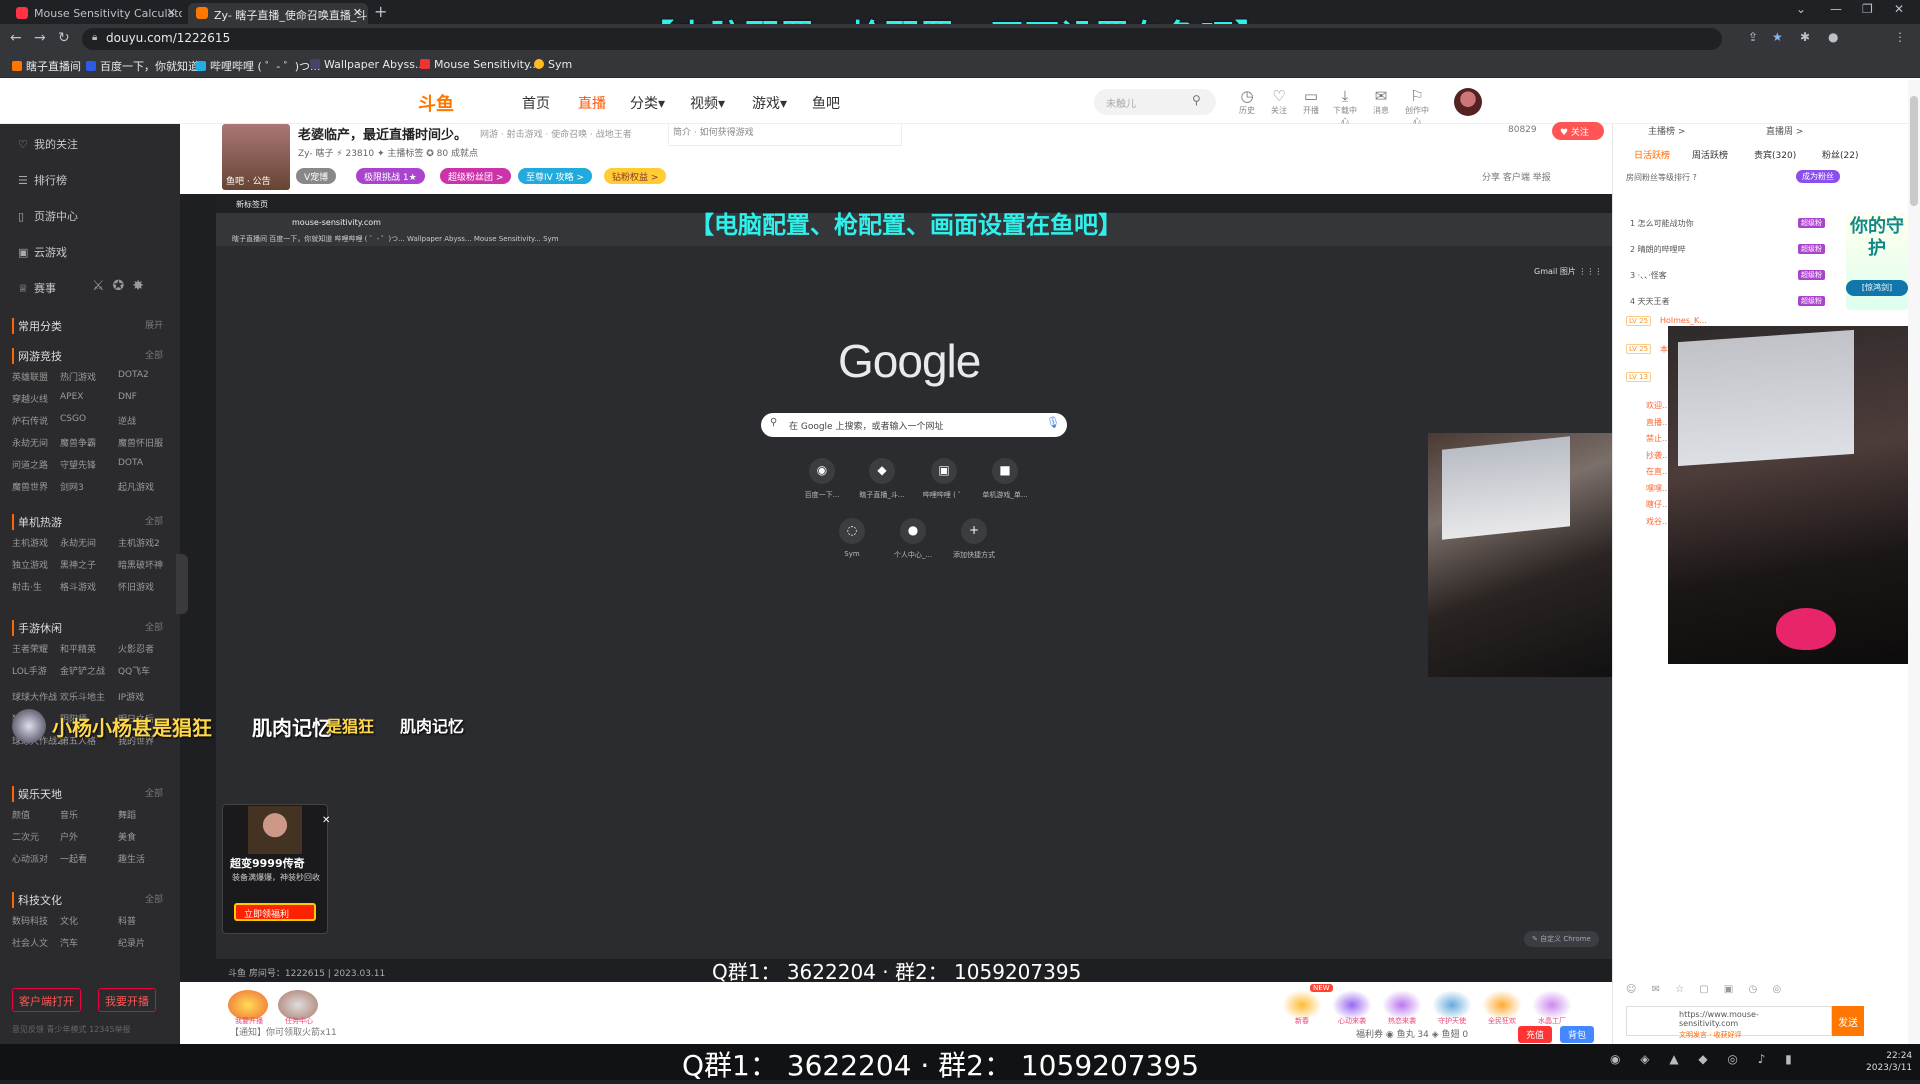 The width and height of the screenshot is (1920, 1084). I want to click on sidebar-game-link: LOL手游, so click(29, 670).